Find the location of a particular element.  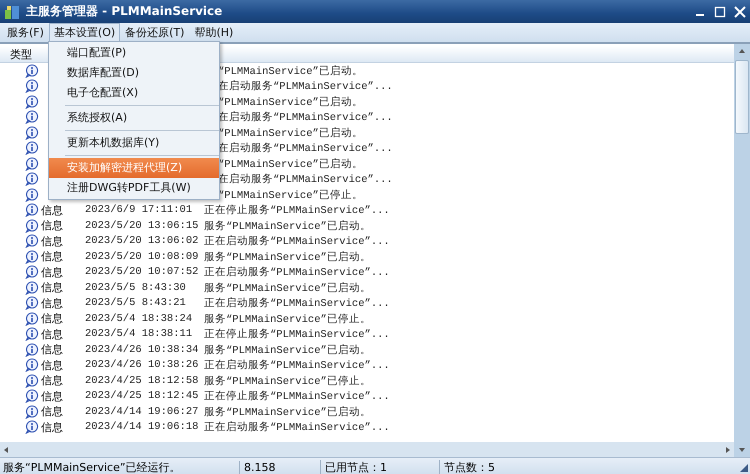

time-cell-text: 2023/5/4 18:38:11 is located at coordinates (139, 334).